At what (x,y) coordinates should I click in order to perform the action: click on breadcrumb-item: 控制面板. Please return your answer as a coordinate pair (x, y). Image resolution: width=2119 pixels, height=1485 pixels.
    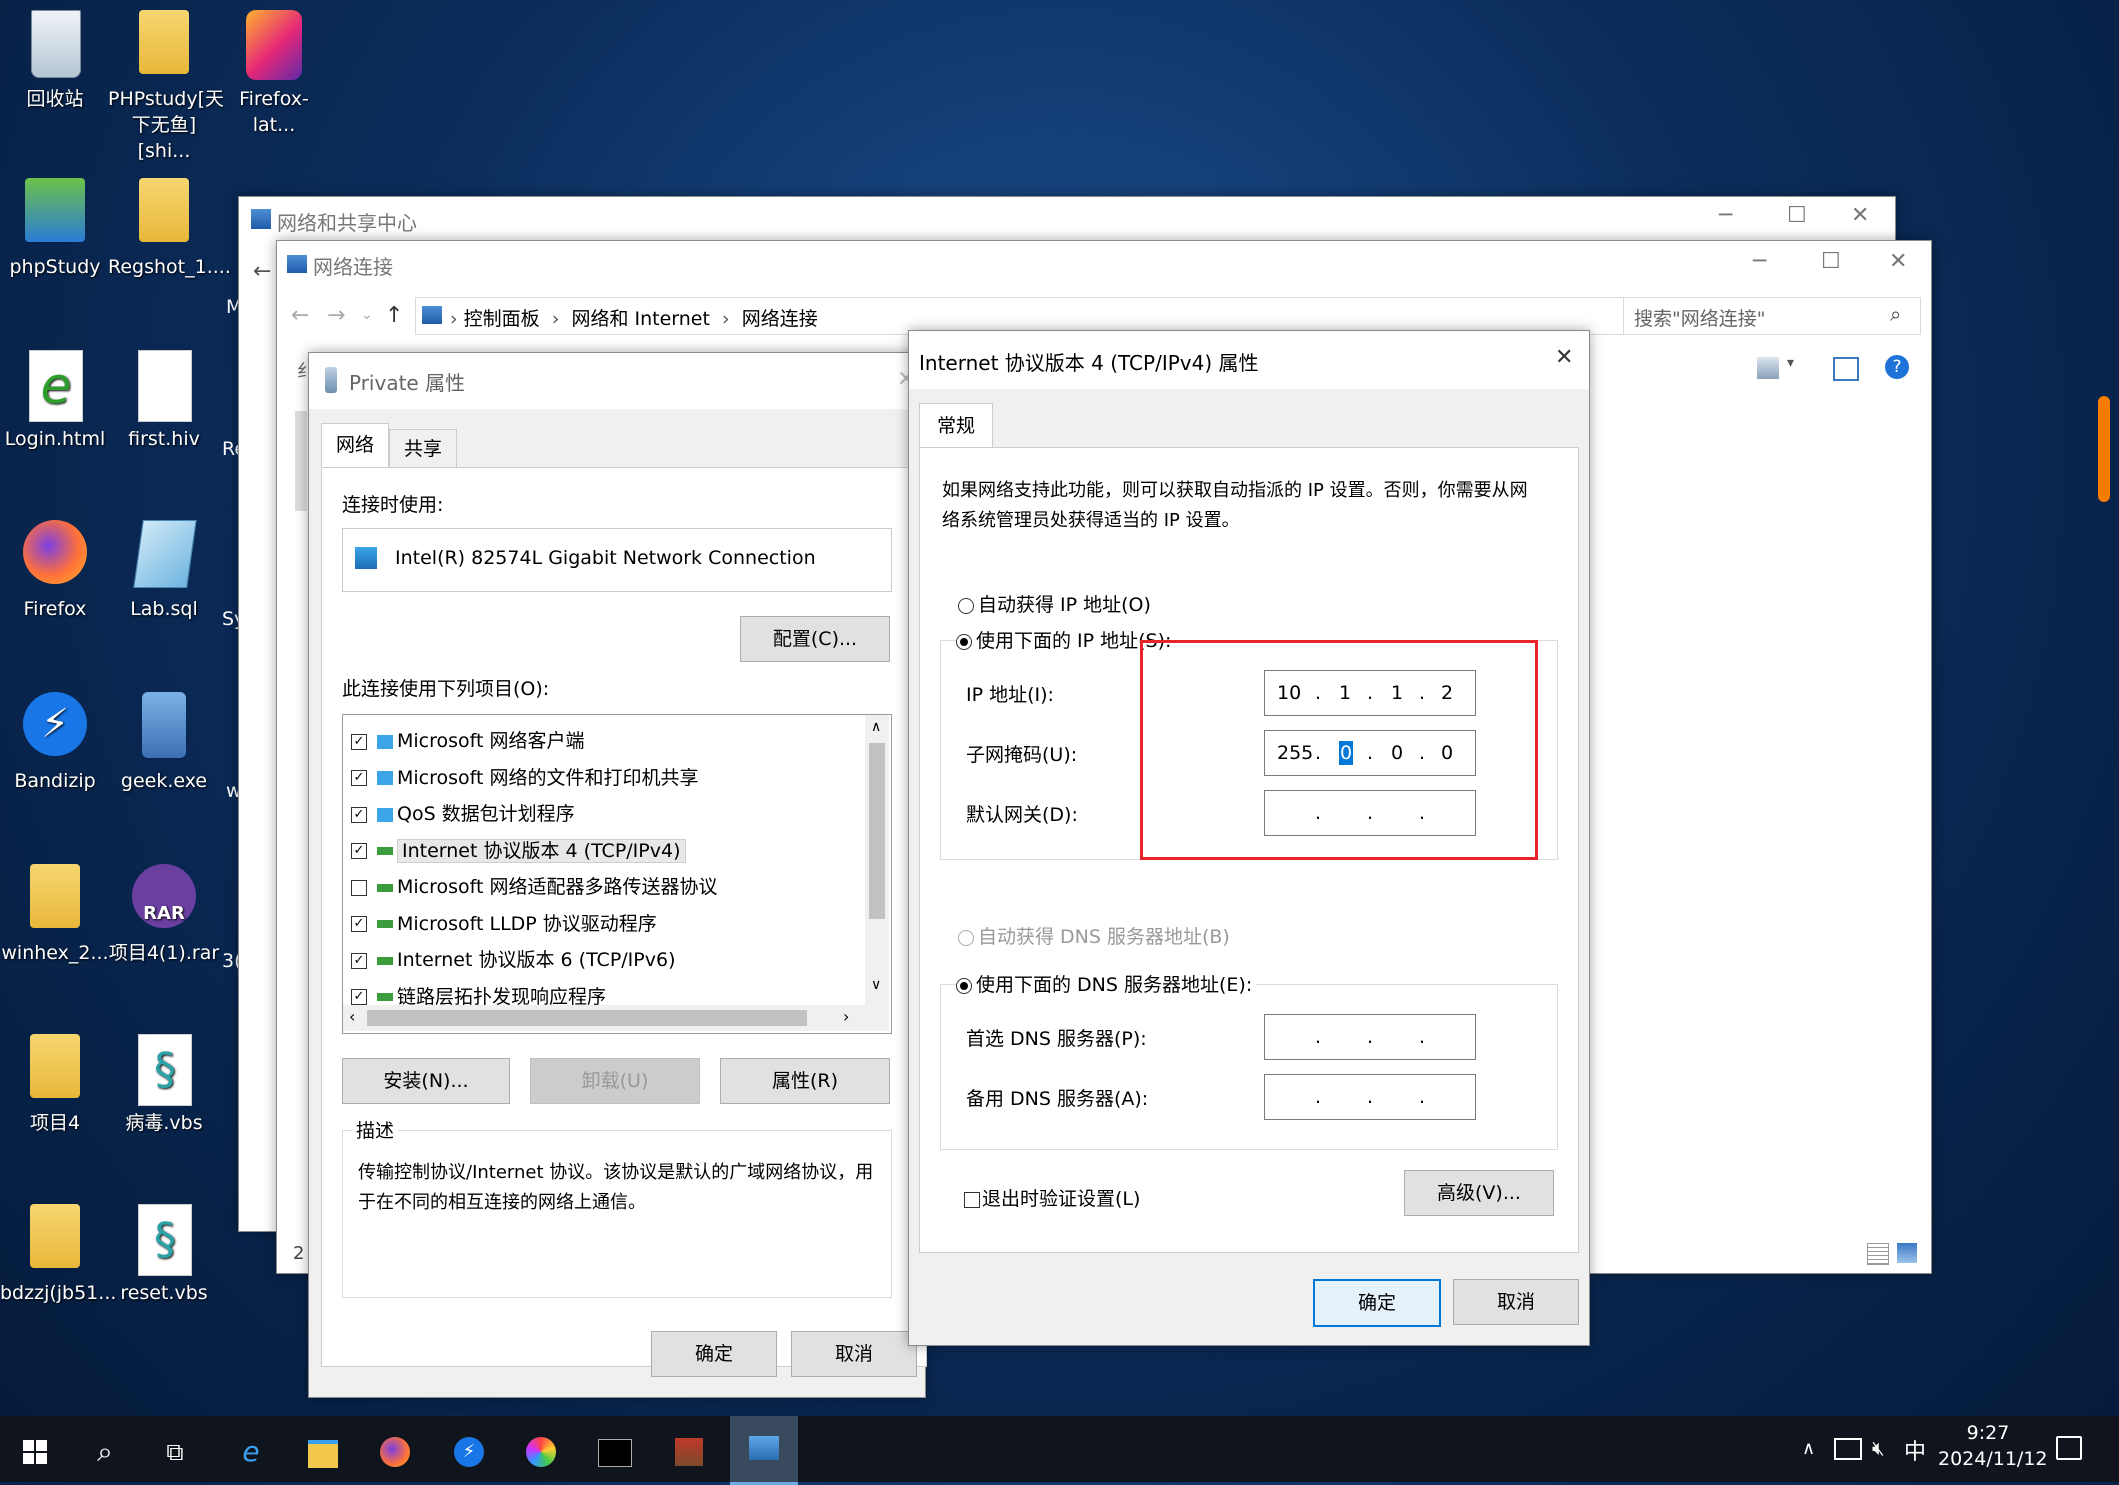
    Looking at the image, I should click on (502, 319).